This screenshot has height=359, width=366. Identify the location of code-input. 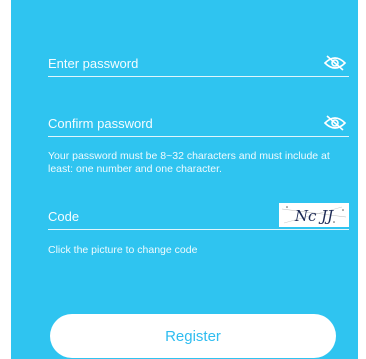
(173, 216).